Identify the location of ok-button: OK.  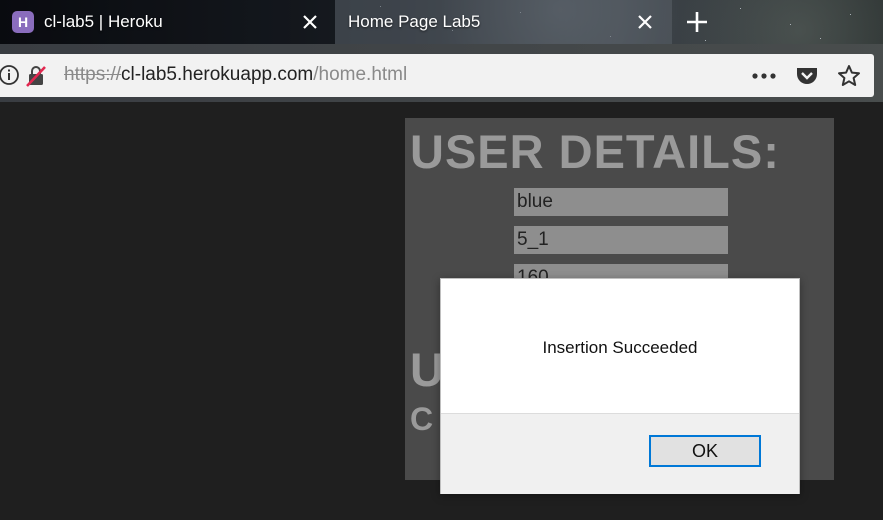
(705, 451).